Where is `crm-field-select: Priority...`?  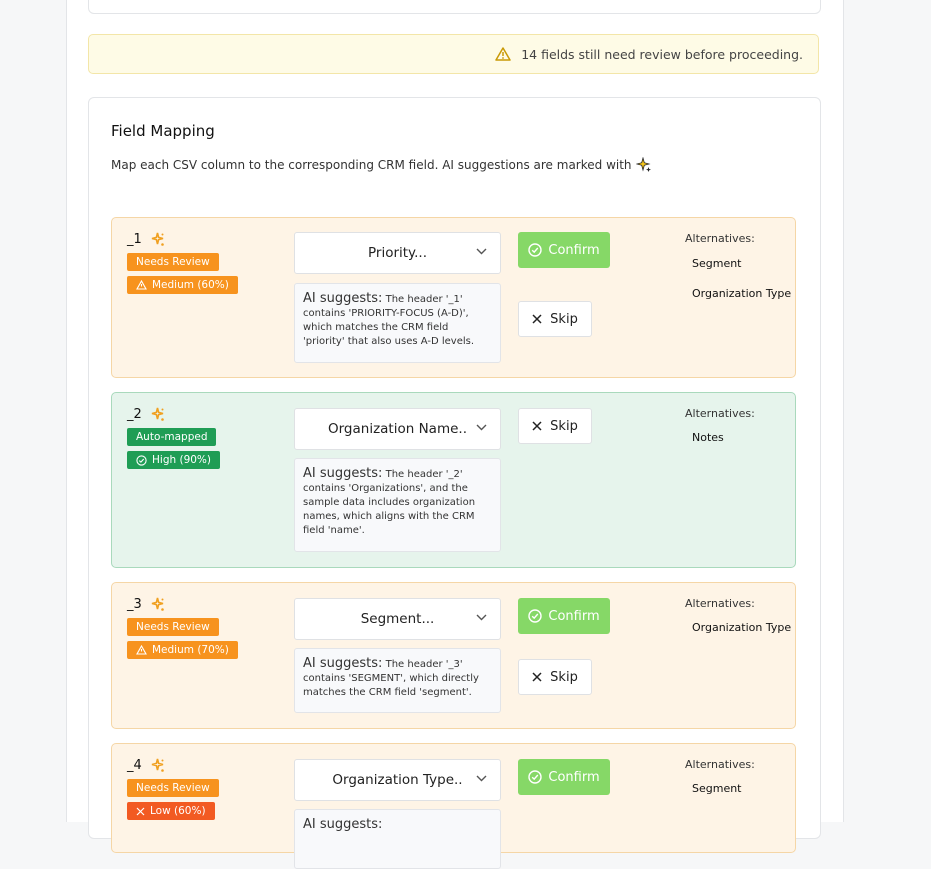
crm-field-select: Priority... is located at coordinates (397, 253).